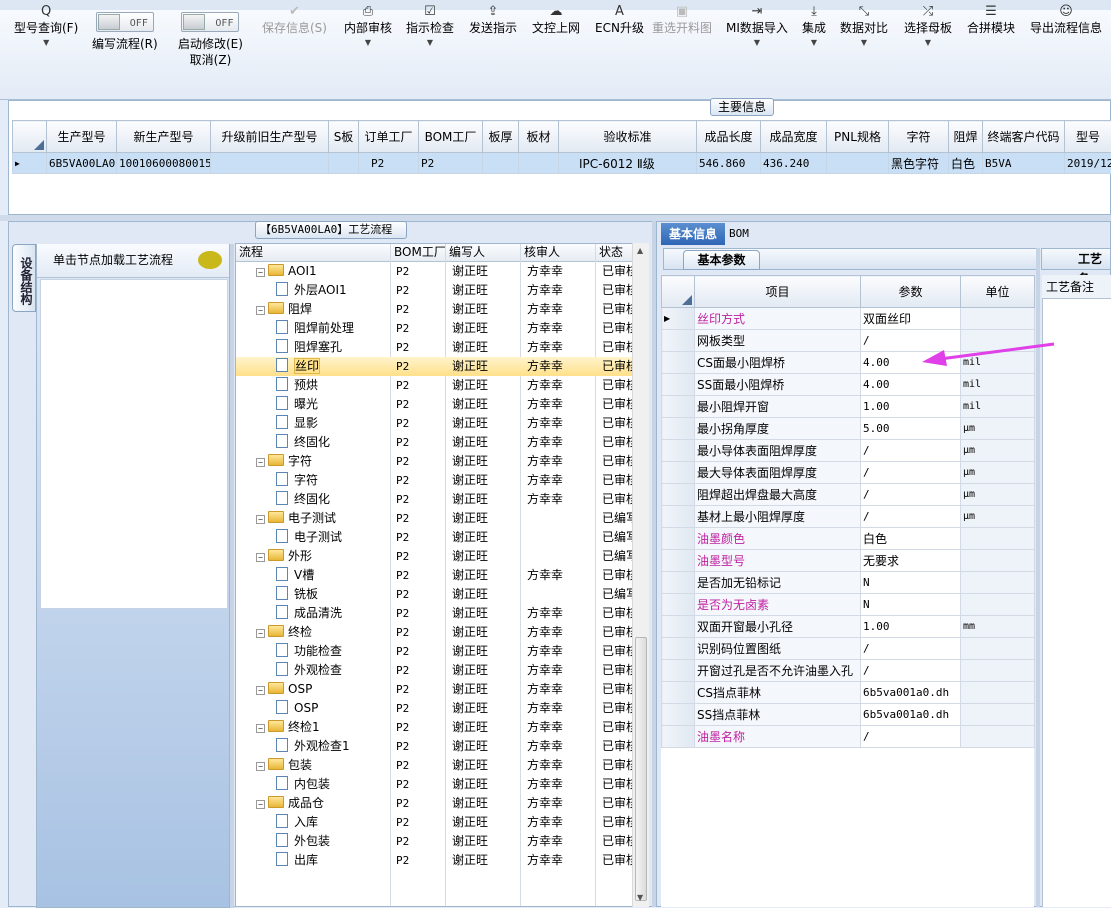 This screenshot has height=908, width=1111. I want to click on export-flow-info-button: ☺ 导出流程信息, so click(1066, 20).